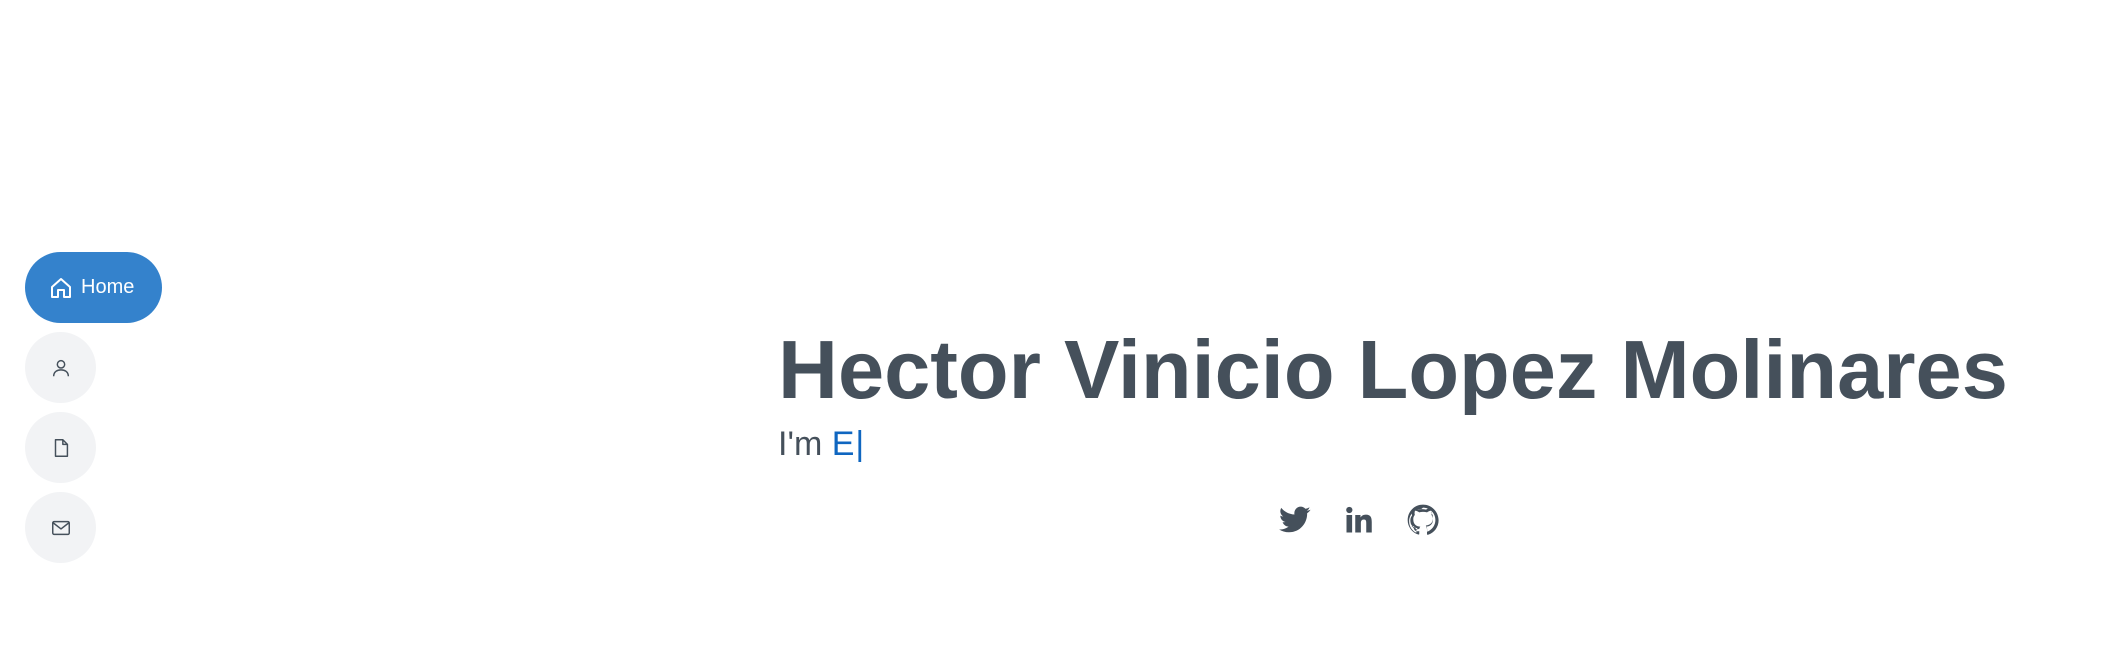 The image size is (2126, 652). What do you see at coordinates (843, 444) in the screenshot?
I see `typed-text: E` at bounding box center [843, 444].